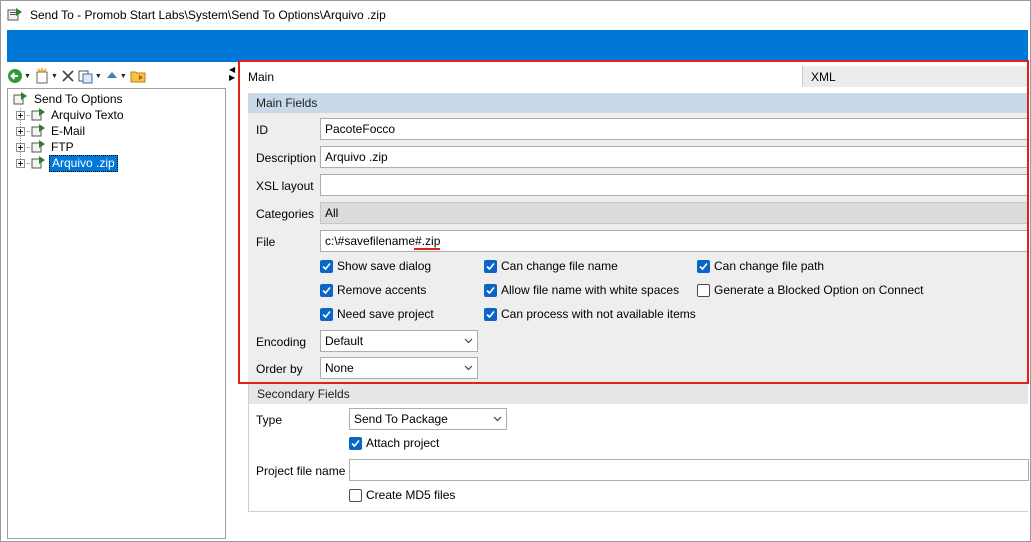  What do you see at coordinates (42, 76) in the screenshot?
I see `new-item-icon` at bounding box center [42, 76].